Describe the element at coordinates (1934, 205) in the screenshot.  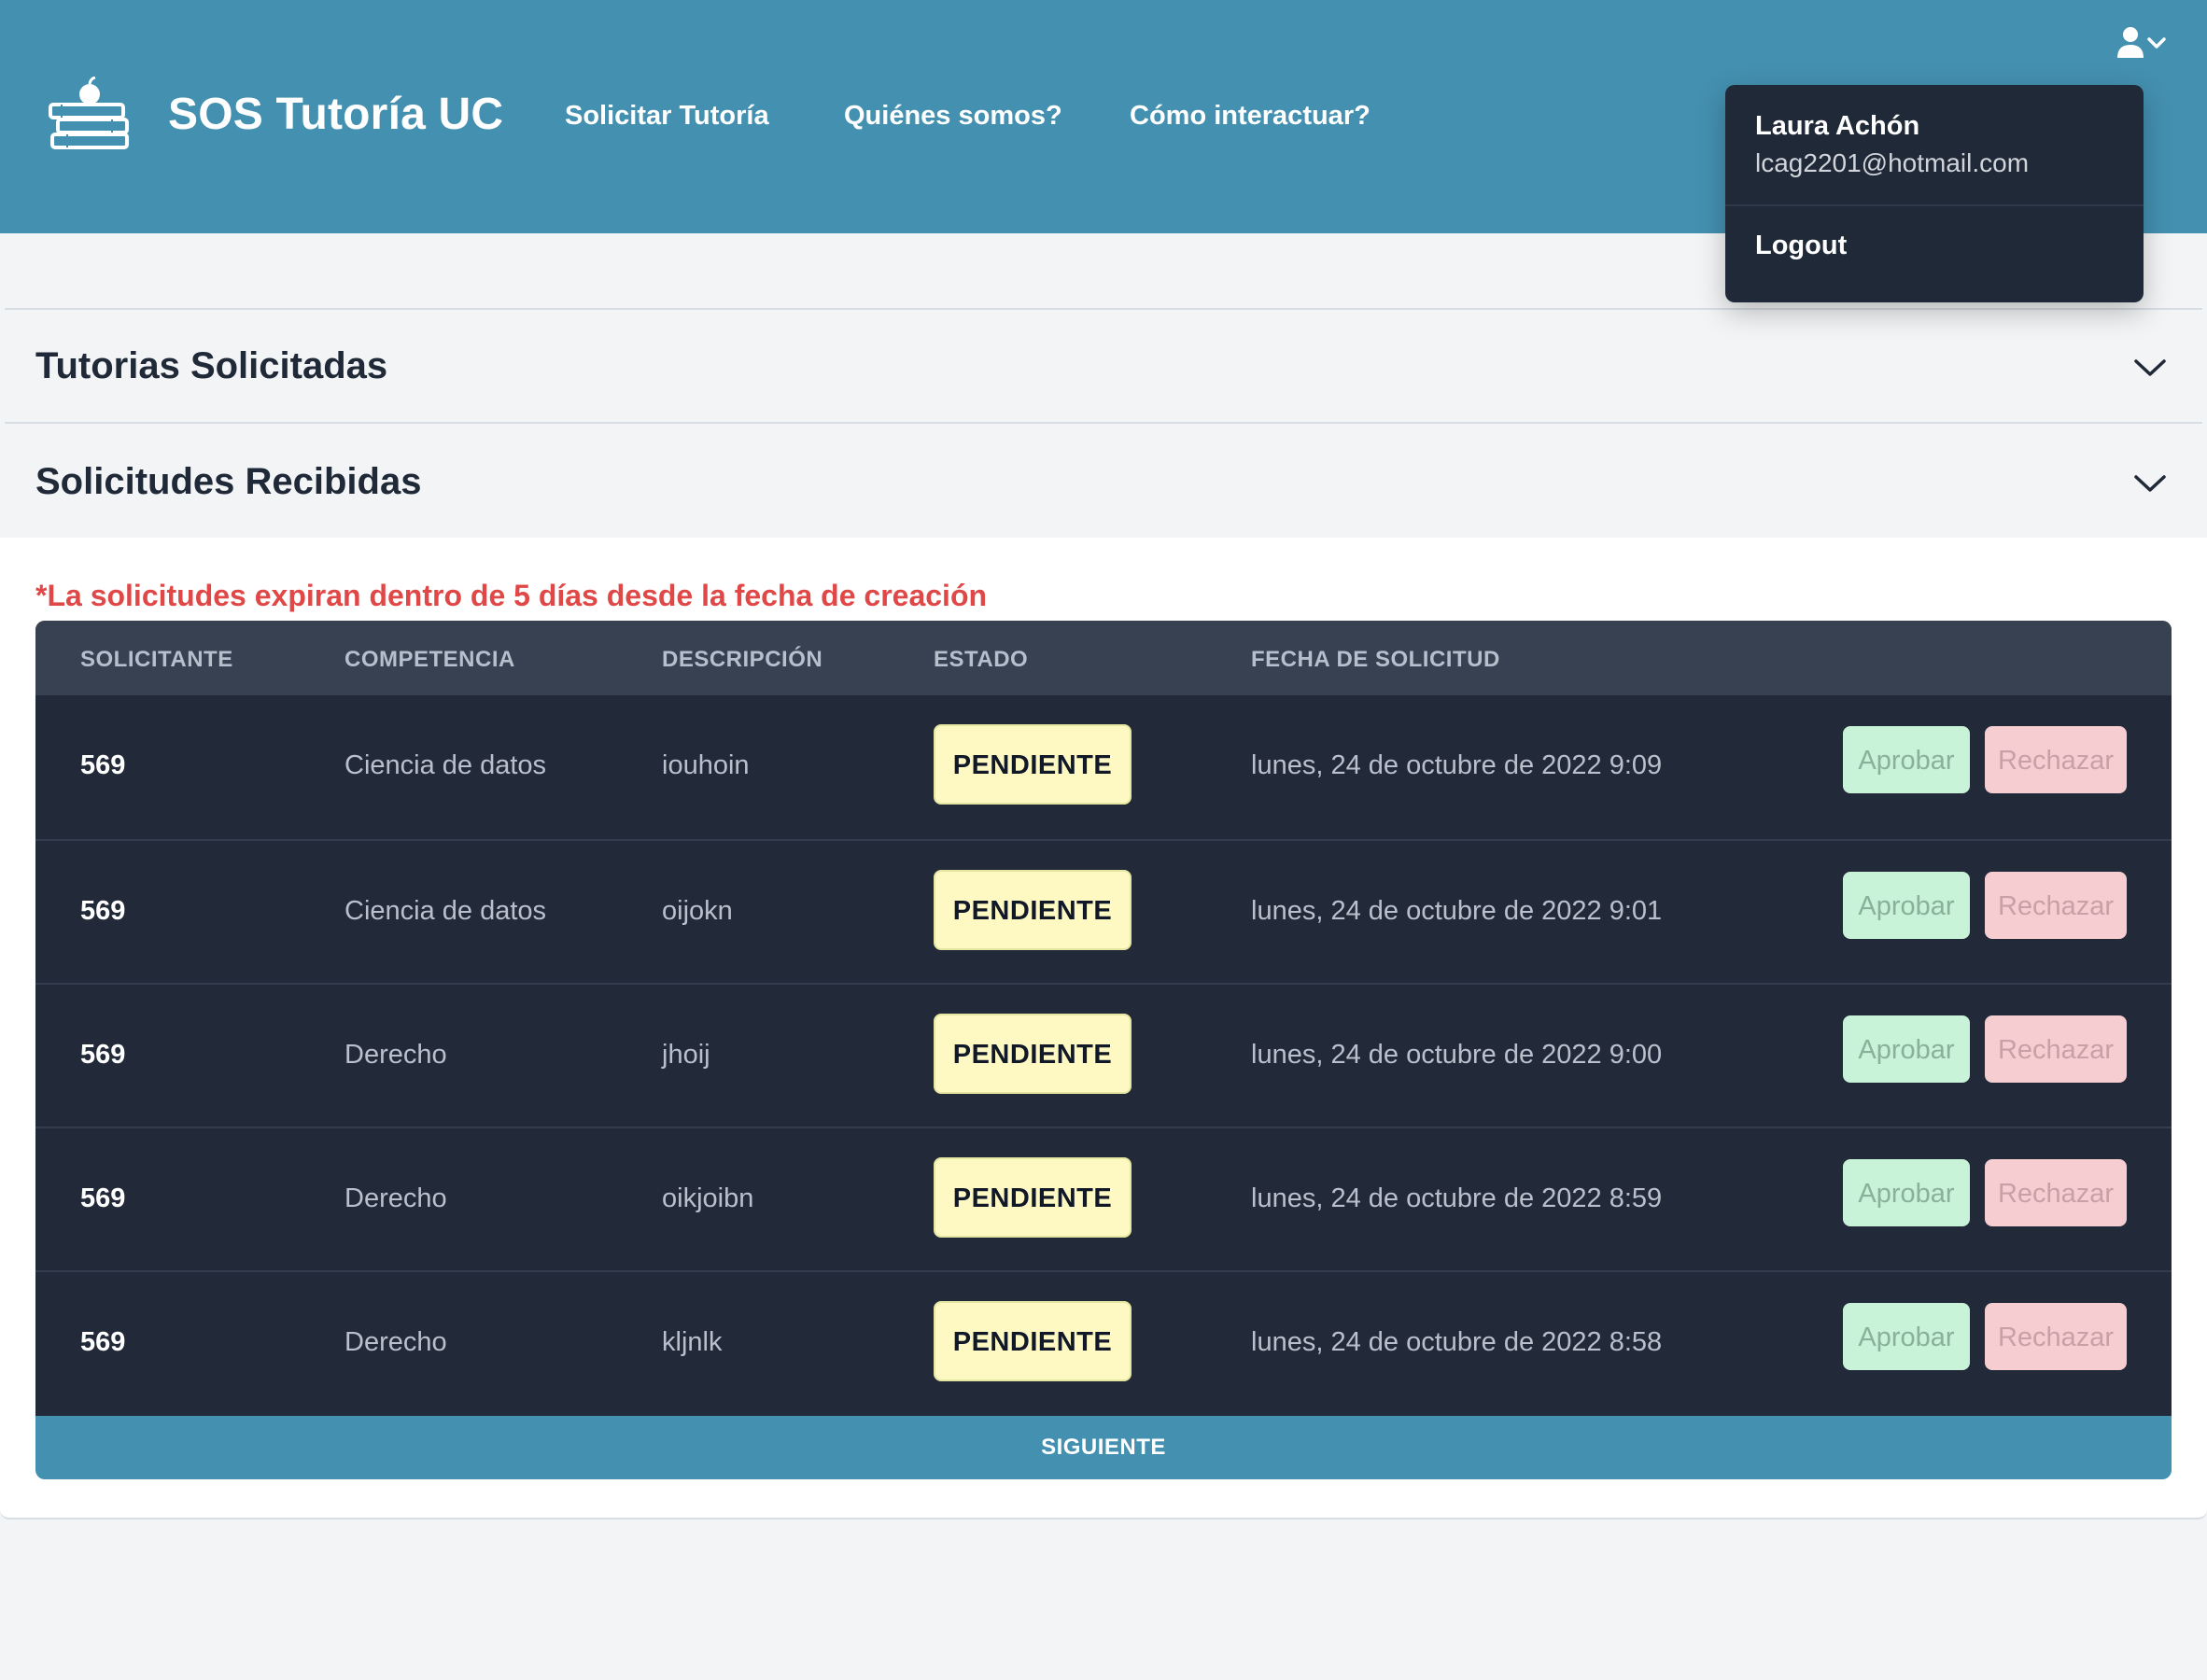
I see `menu-divider` at that location.